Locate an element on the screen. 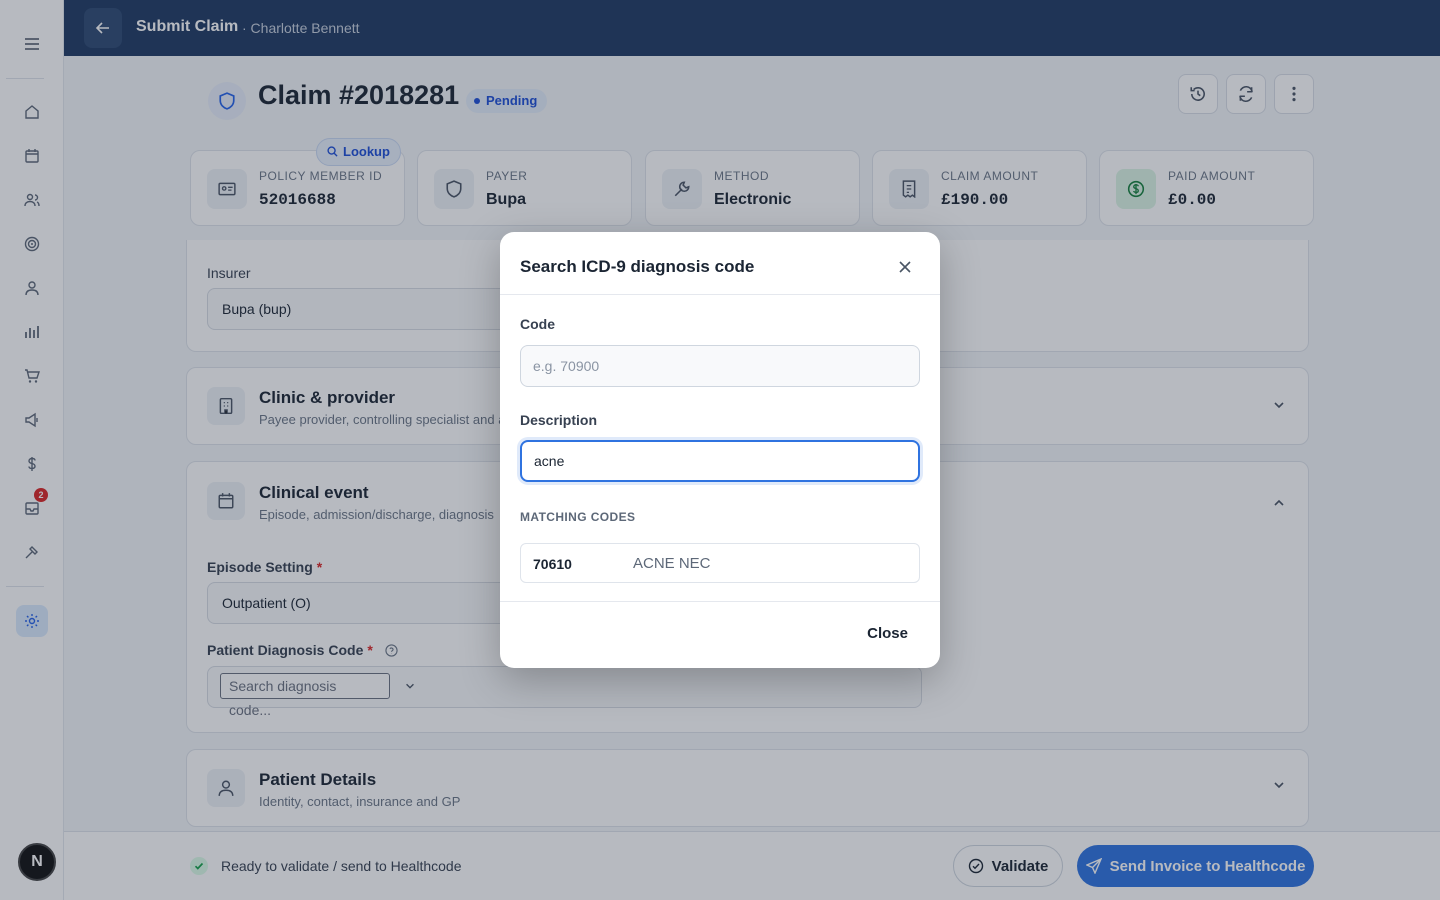  result-description: ACNE NEC is located at coordinates (672, 563).